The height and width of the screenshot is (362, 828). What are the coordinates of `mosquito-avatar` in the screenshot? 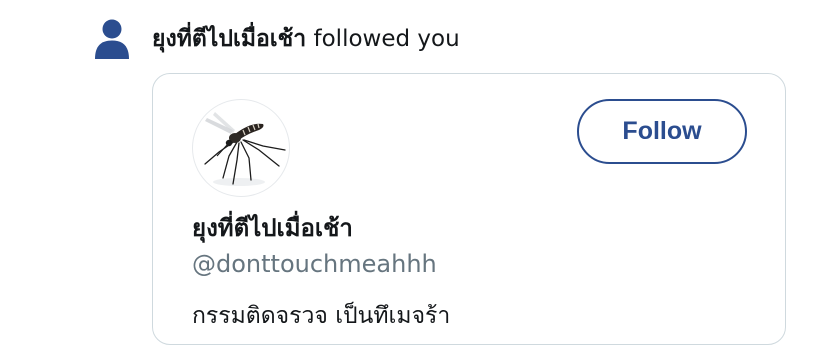 It's located at (241, 148).